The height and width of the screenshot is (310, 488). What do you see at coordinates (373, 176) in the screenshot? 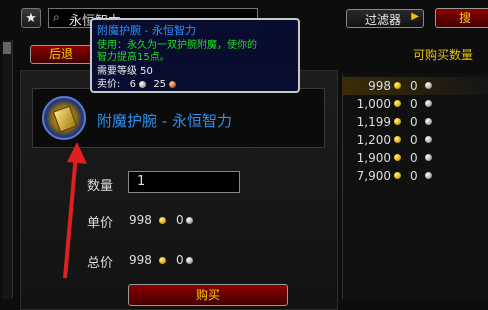
I see `row-gold: 7,900` at bounding box center [373, 176].